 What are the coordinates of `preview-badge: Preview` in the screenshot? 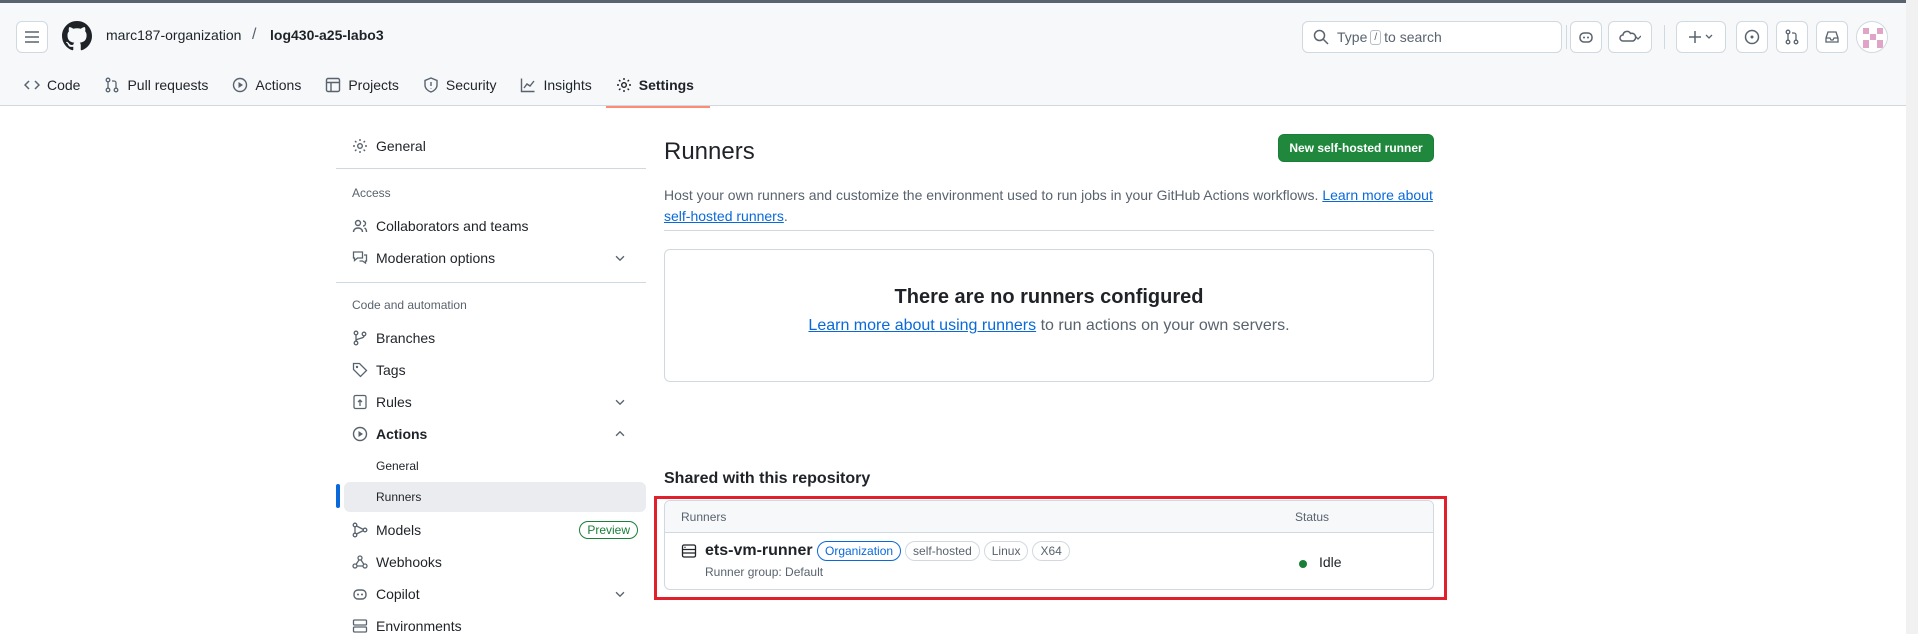 It's located at (608, 530).